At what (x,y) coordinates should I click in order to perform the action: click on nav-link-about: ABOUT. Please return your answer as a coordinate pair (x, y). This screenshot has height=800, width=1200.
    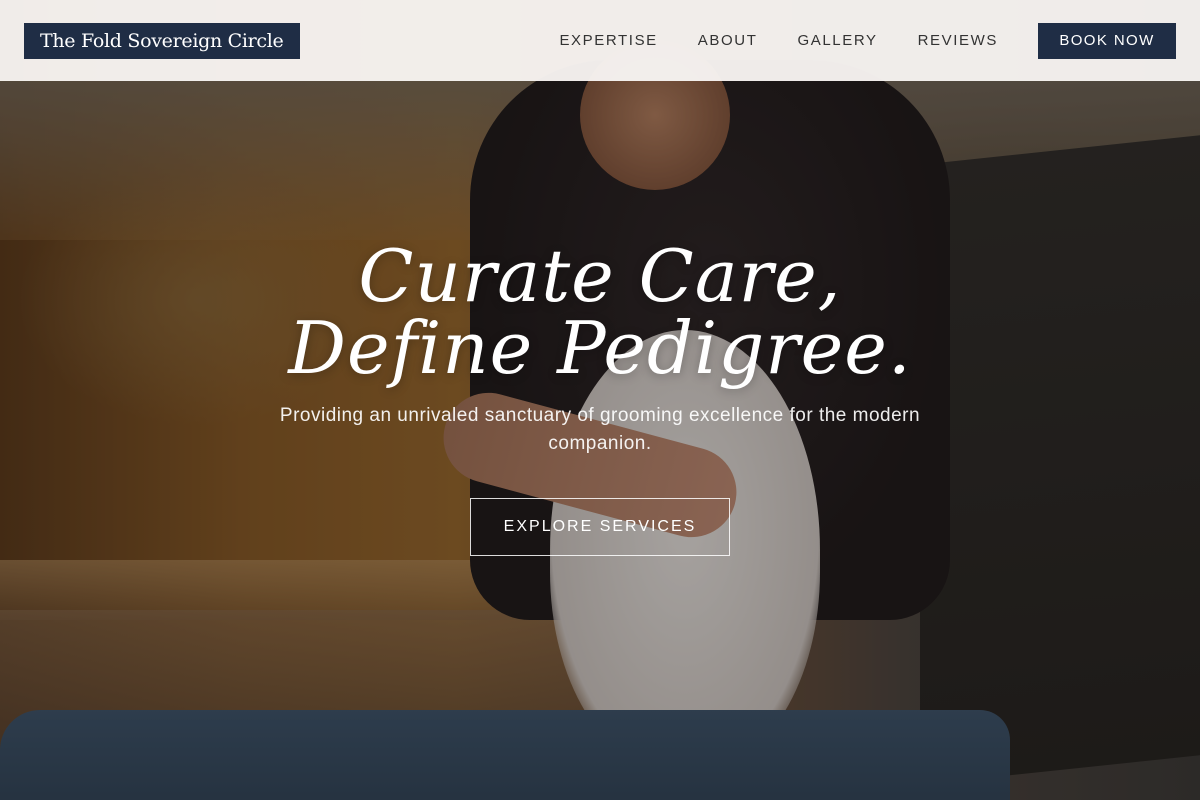
    Looking at the image, I should click on (728, 40).